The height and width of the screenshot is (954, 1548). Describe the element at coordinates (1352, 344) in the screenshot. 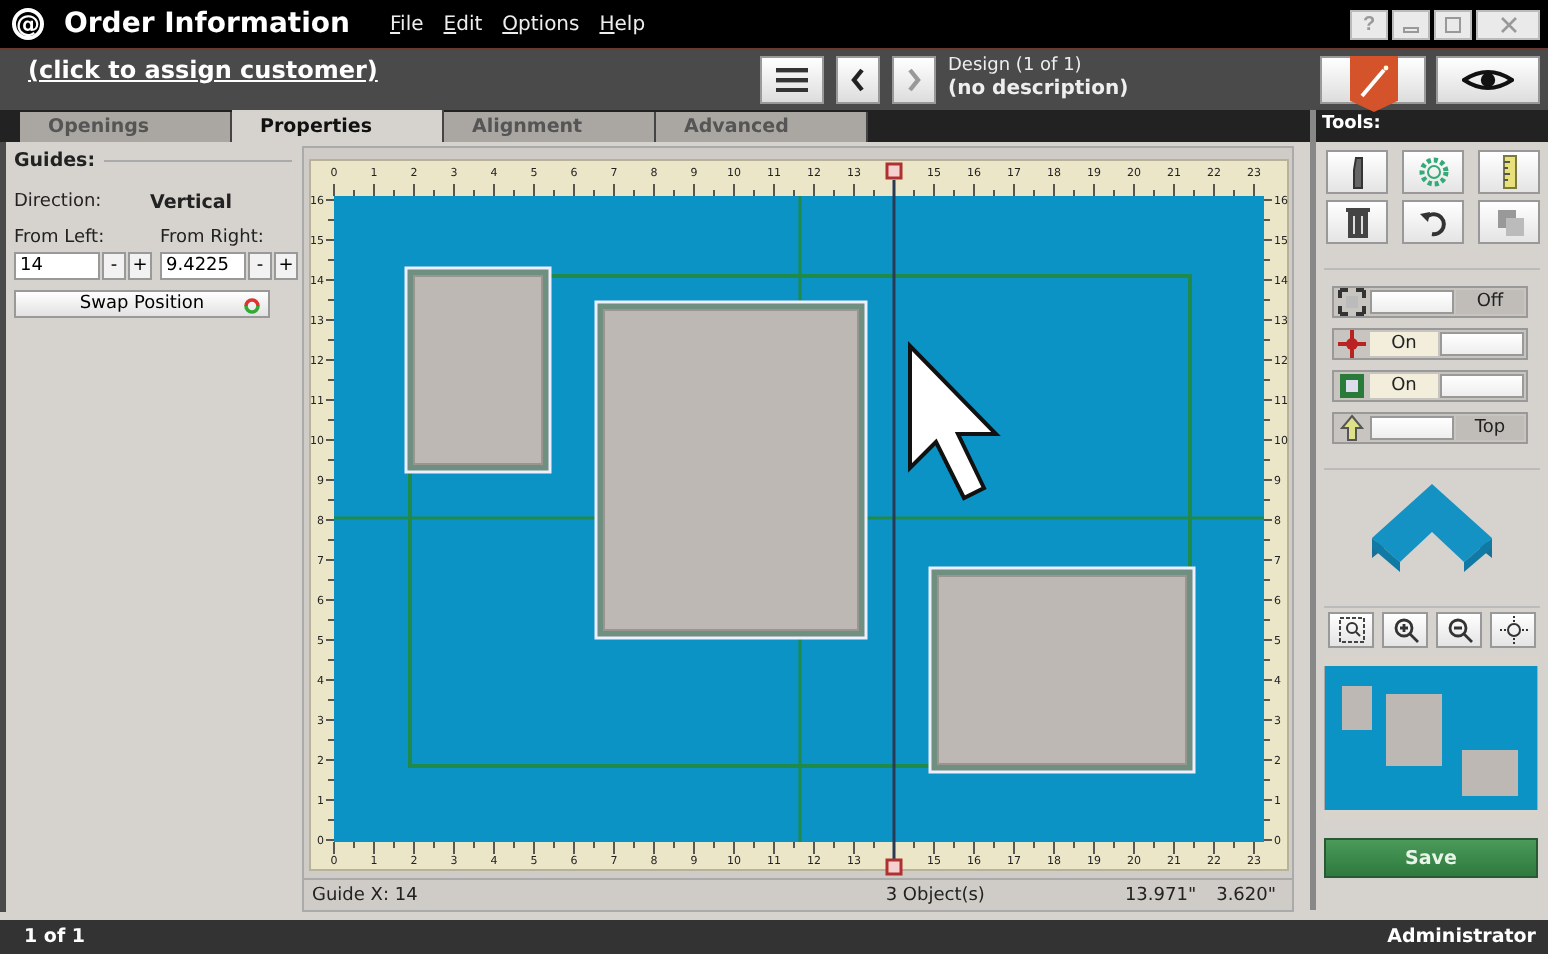

I see `crosshair-icon` at that location.